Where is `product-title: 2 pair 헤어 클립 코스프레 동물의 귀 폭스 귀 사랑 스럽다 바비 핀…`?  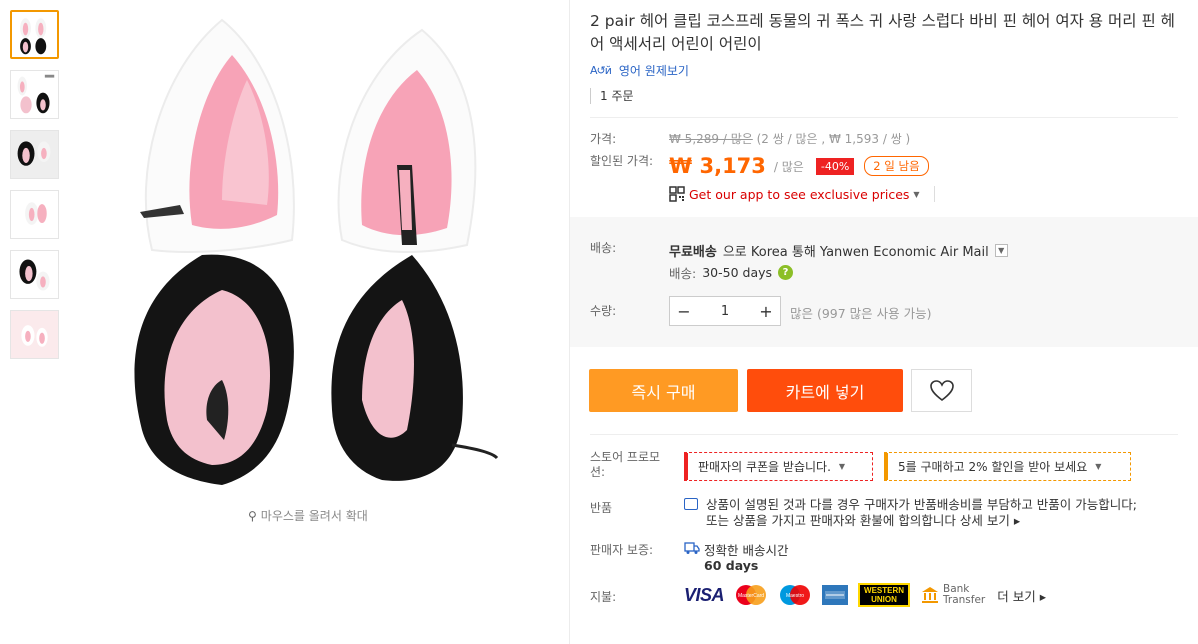 product-title: 2 pair 헤어 클립 코스프레 동물의 귀 폭스 귀 사랑 스럽다 바비 핀… is located at coordinates (882, 32).